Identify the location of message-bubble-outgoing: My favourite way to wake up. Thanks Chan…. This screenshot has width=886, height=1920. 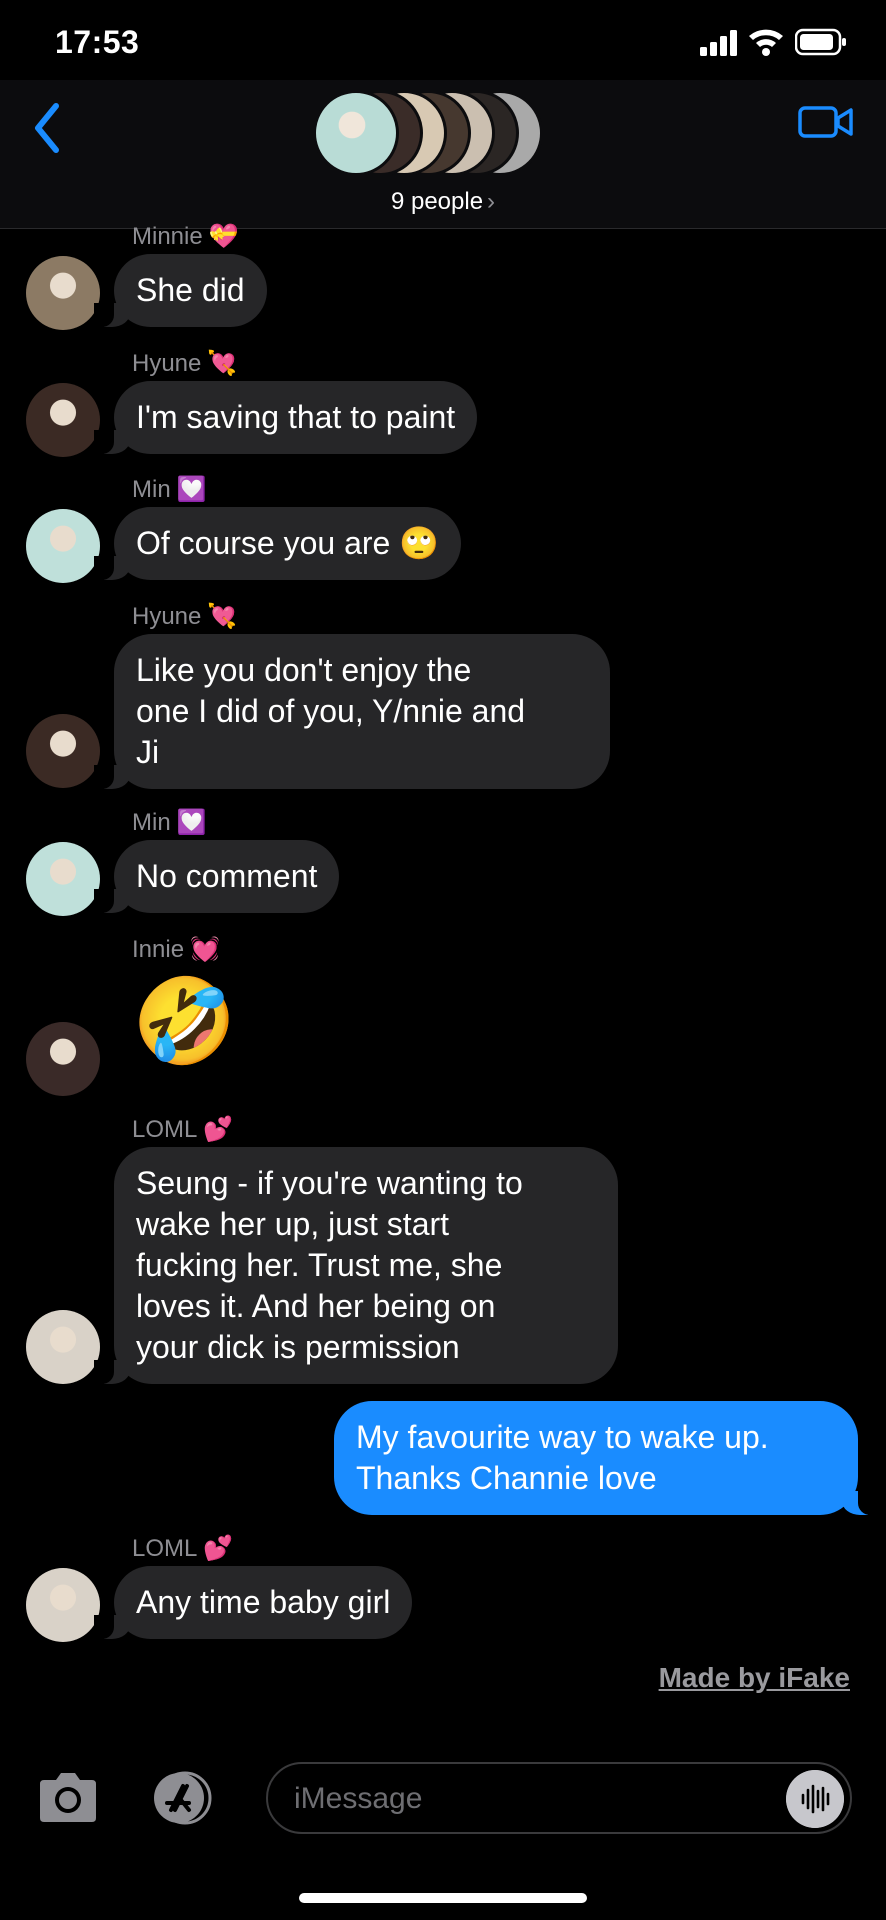
(606, 1458).